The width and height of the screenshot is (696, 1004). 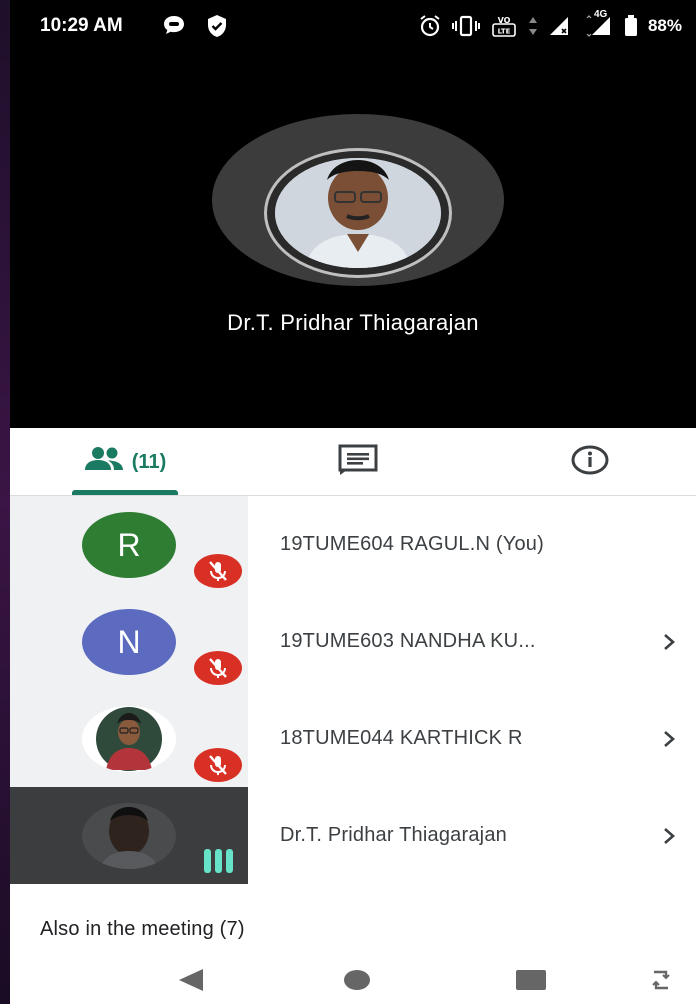 I want to click on panel-tabs: (11), so click(x=353, y=462).